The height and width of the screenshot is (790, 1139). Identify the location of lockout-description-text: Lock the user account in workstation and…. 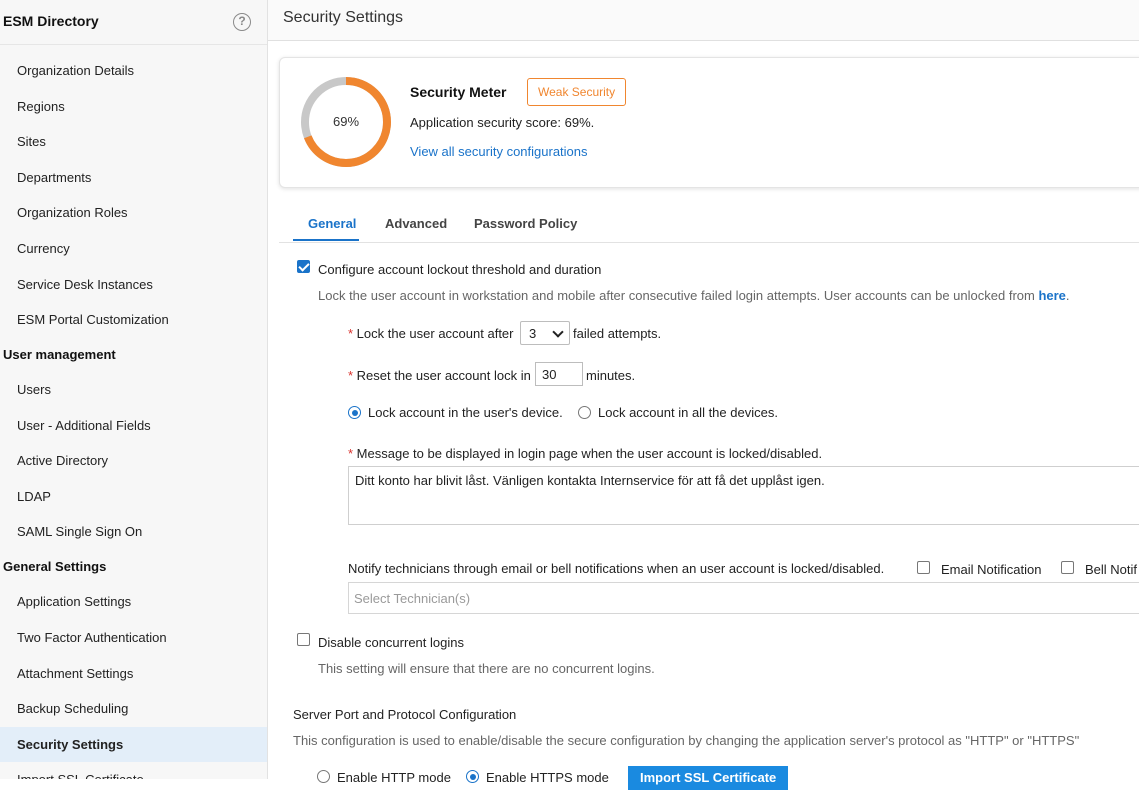
(676, 295).